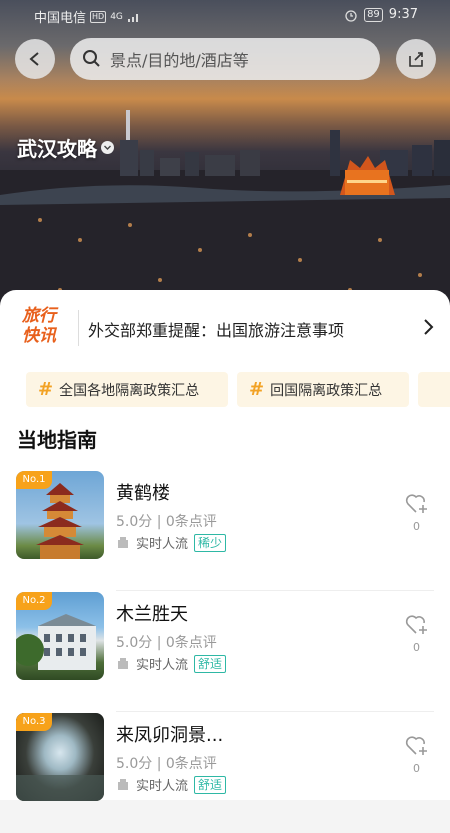 This screenshot has height=833, width=450. Describe the element at coordinates (225, 652) in the screenshot. I see `attraction-item: No.2 木兰胜天 5.0分 | 0条点评 实时人流 舒适 0` at that location.